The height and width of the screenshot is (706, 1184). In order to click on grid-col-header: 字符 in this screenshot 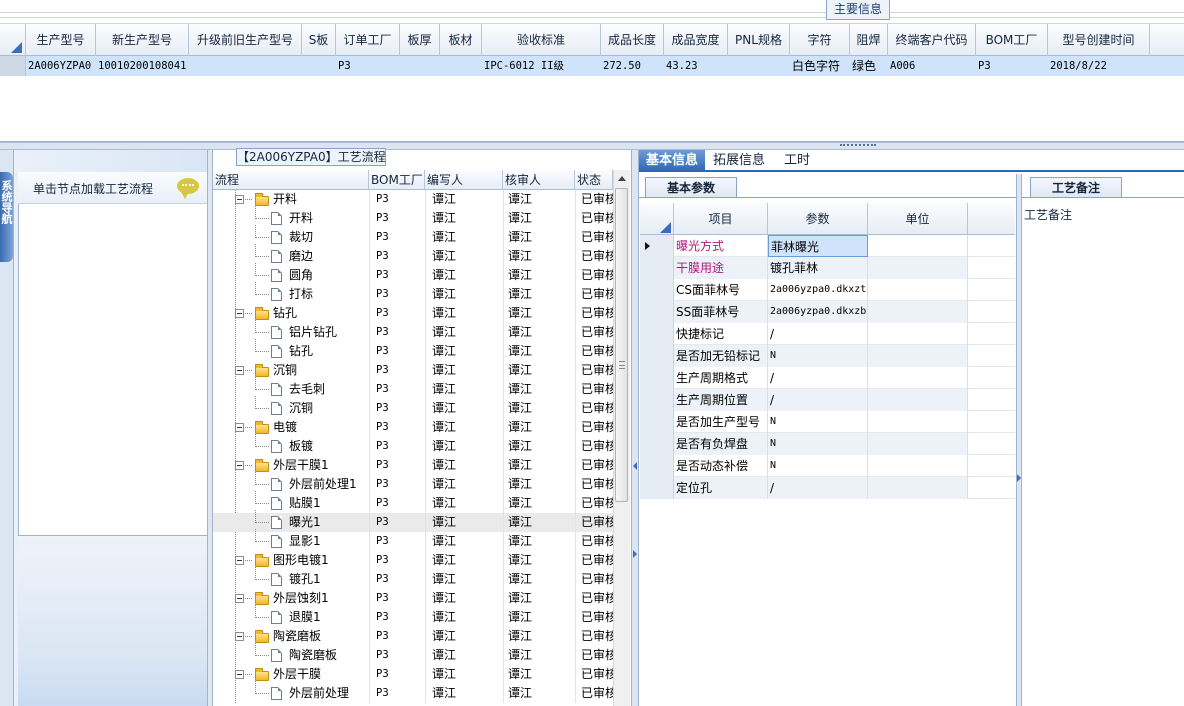, I will do `click(820, 40)`.